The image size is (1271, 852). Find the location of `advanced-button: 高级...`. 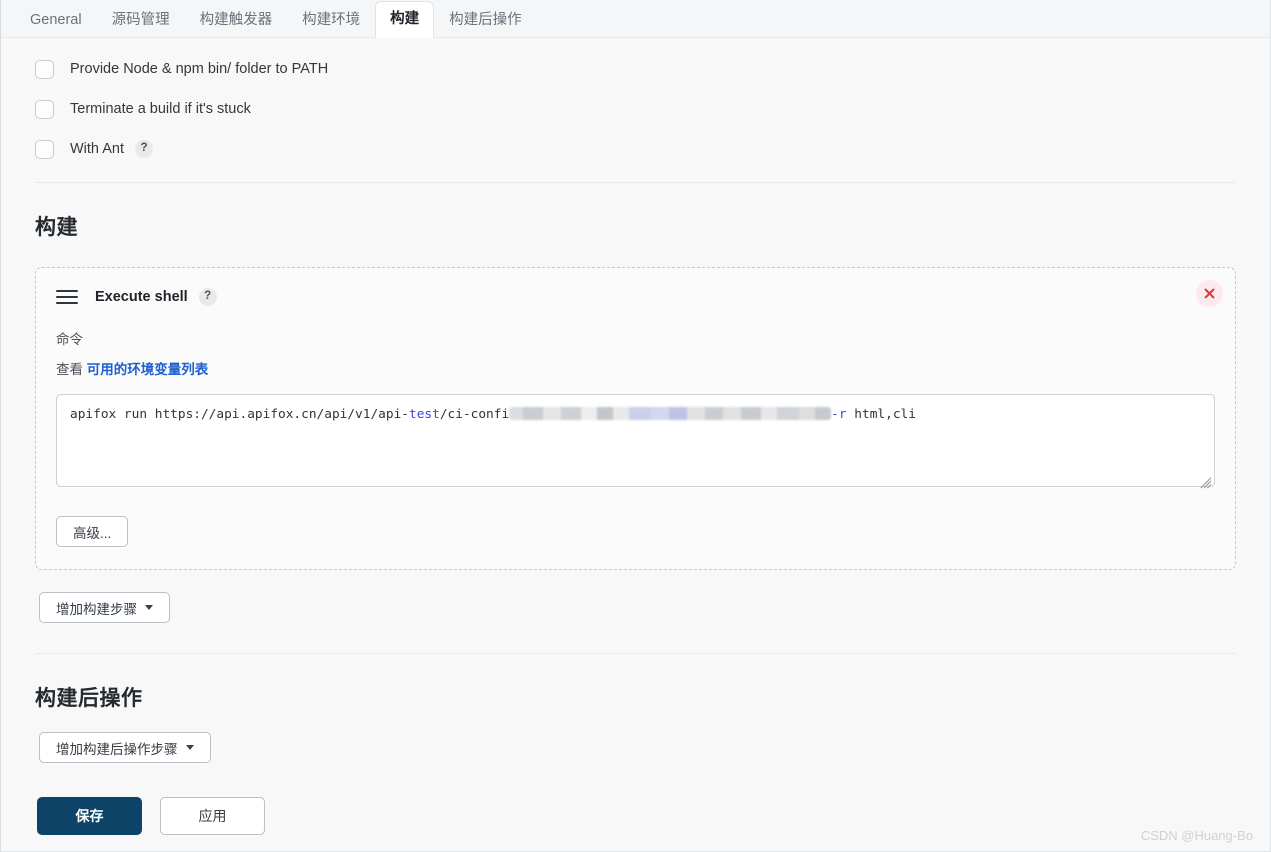

advanced-button: 高级... is located at coordinates (92, 531).